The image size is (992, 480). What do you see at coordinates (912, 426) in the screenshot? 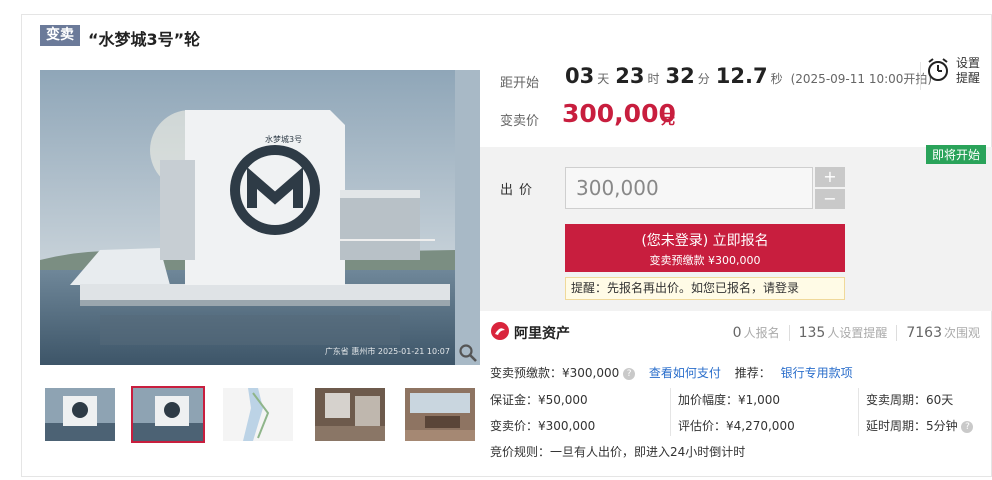
I see `delay-period: 延时周期：5分钟` at bounding box center [912, 426].